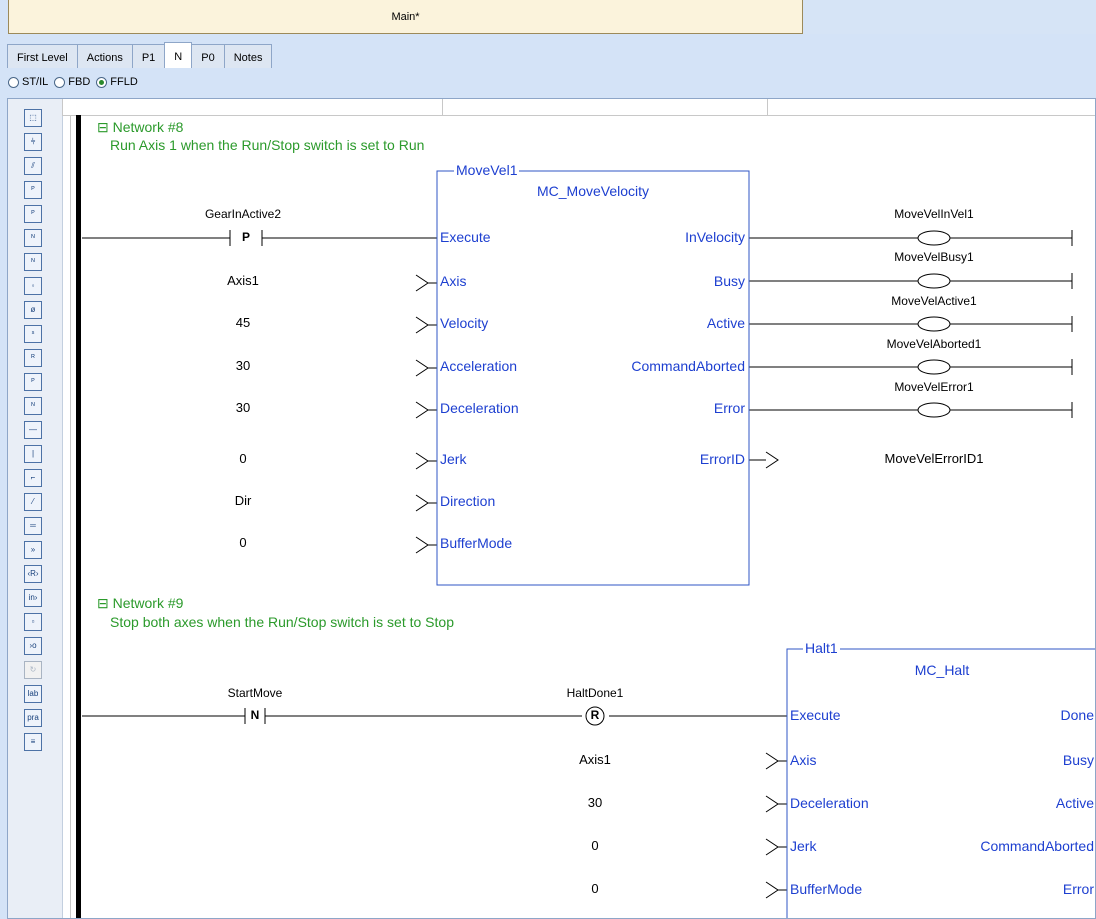 The width and height of the screenshot is (1096, 919). I want to click on vertical-line-icon: |, so click(33, 454).